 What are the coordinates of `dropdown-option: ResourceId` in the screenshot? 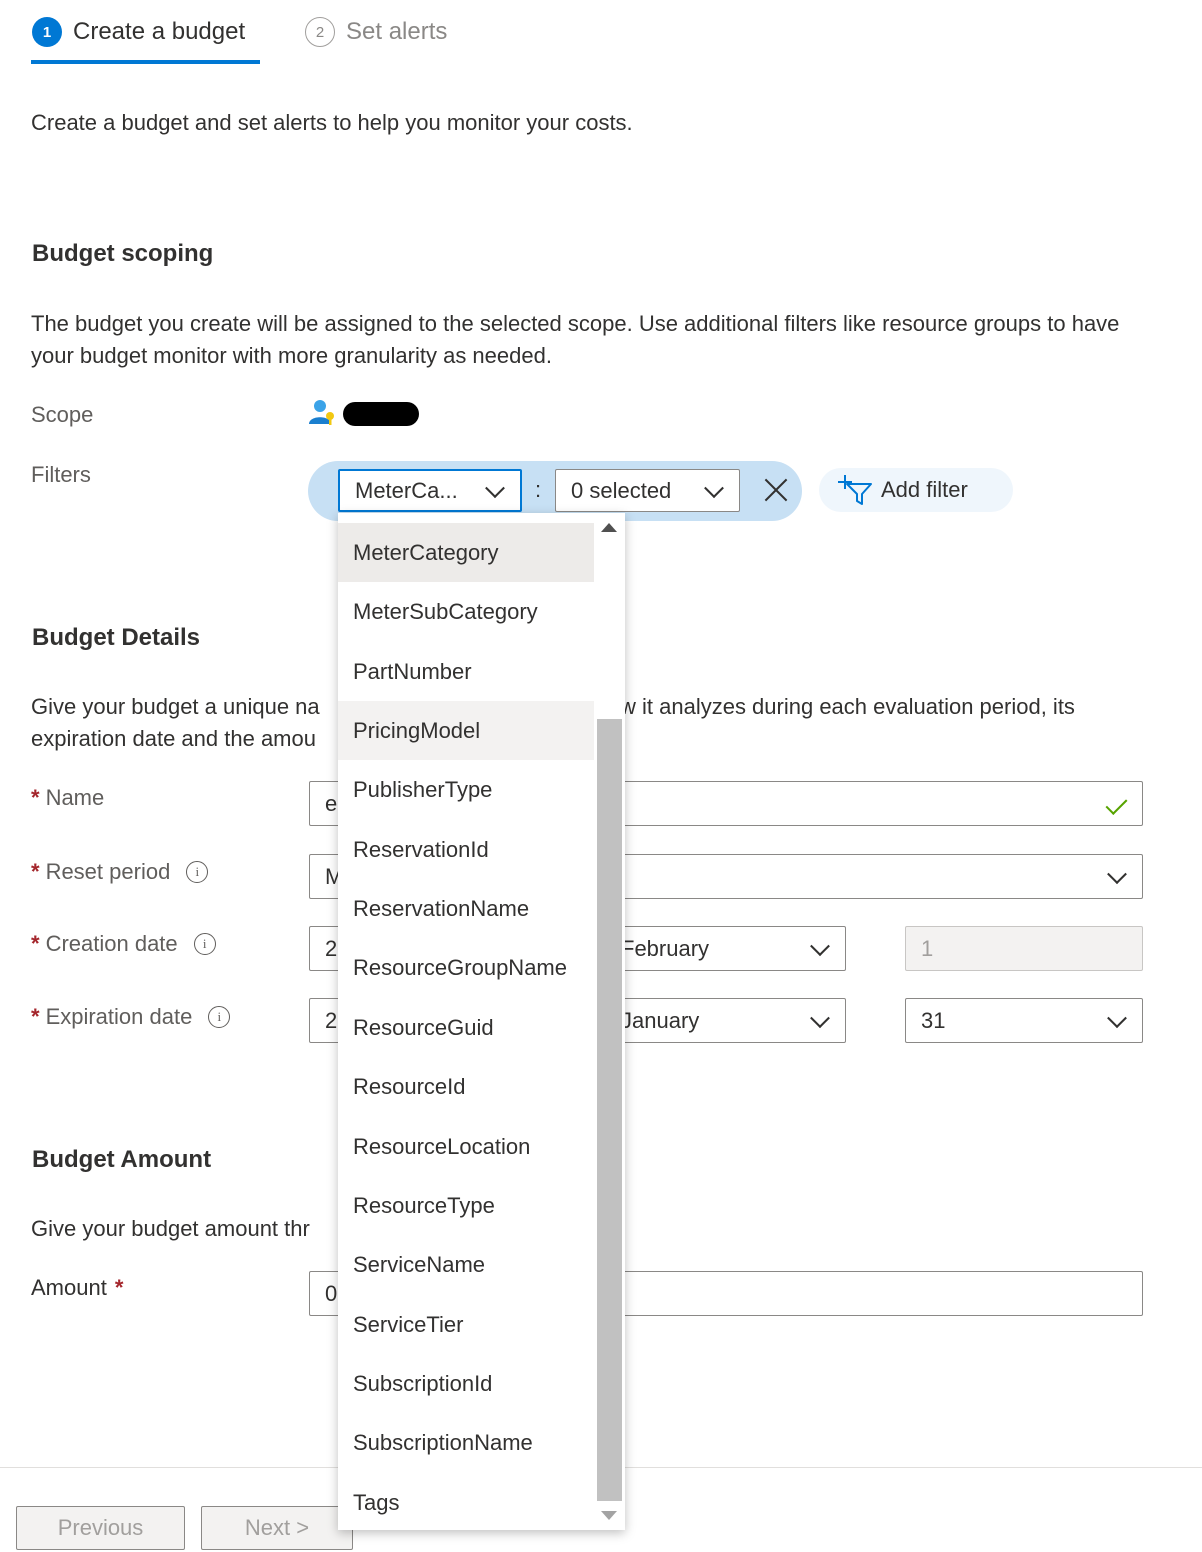 It's located at (466, 1086).